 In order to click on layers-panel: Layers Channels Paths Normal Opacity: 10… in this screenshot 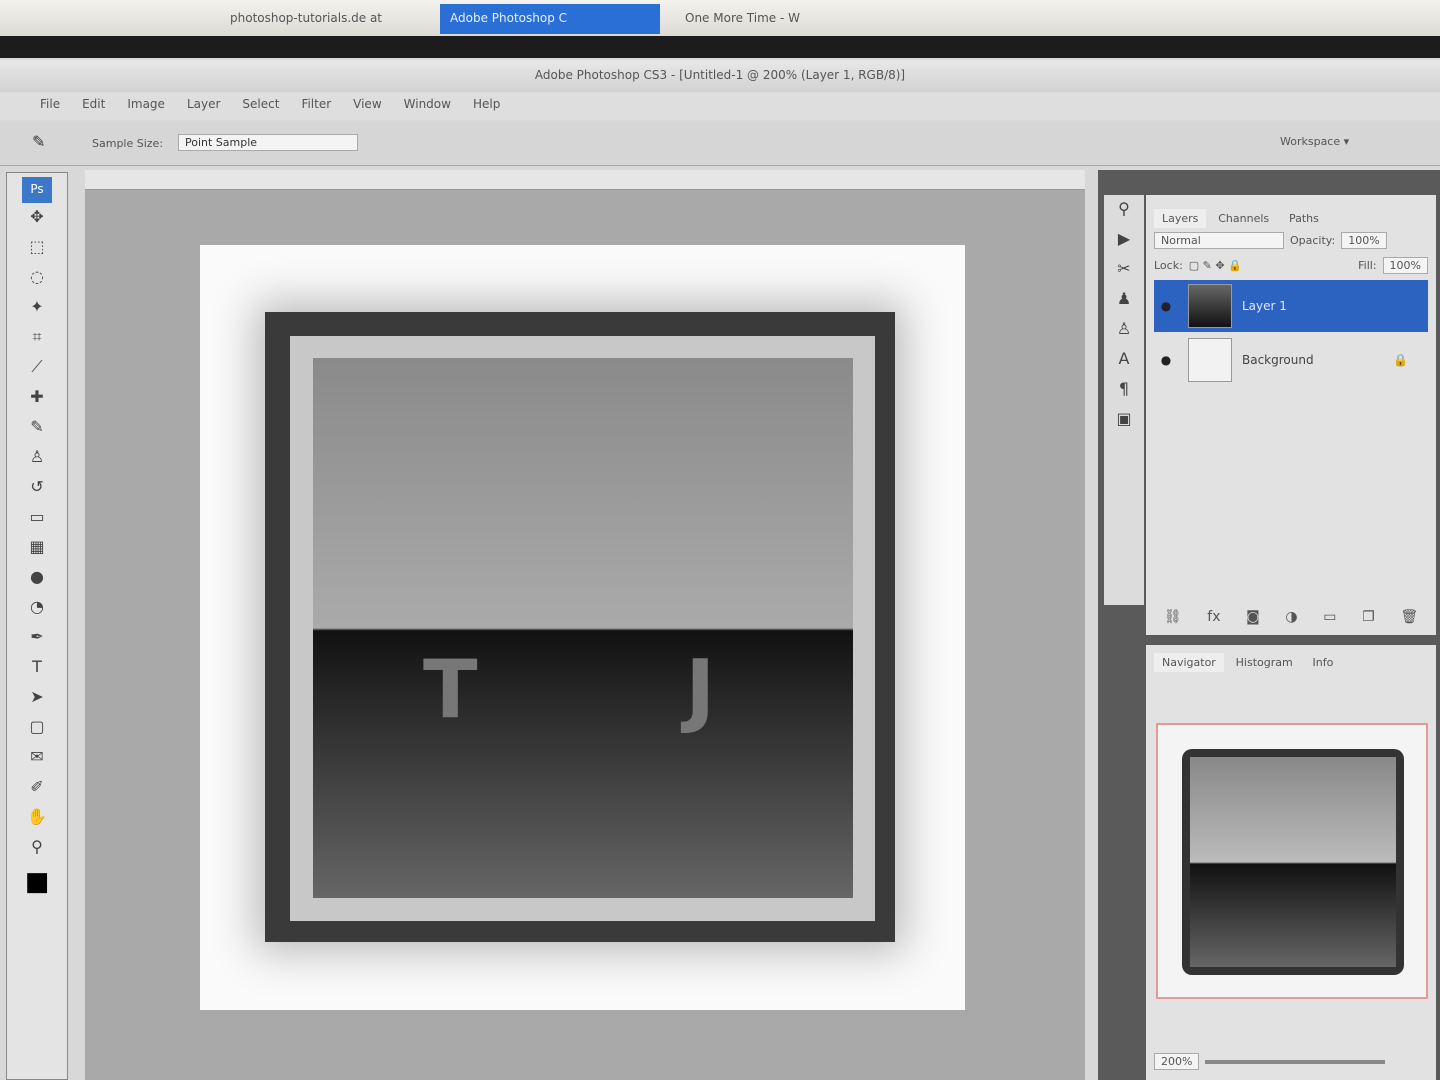, I will do `click(1291, 415)`.